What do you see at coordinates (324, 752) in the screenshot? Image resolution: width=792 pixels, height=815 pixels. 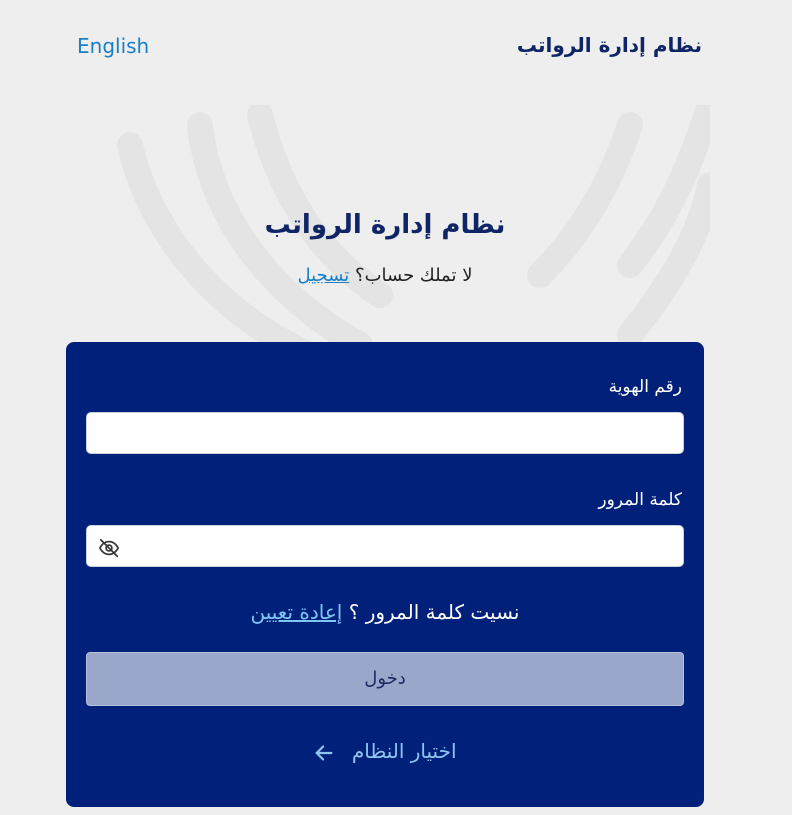 I see `arrow-left-icon` at bounding box center [324, 752].